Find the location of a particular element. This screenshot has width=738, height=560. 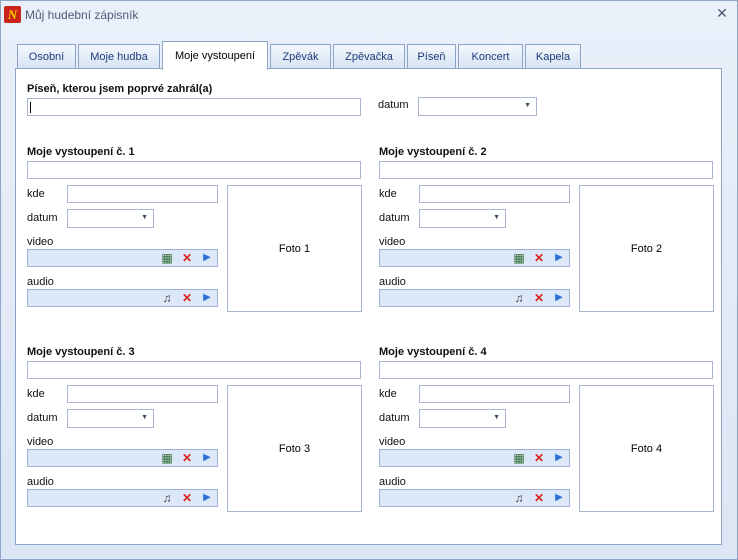

photo-label: Foto 4 is located at coordinates (646, 448).